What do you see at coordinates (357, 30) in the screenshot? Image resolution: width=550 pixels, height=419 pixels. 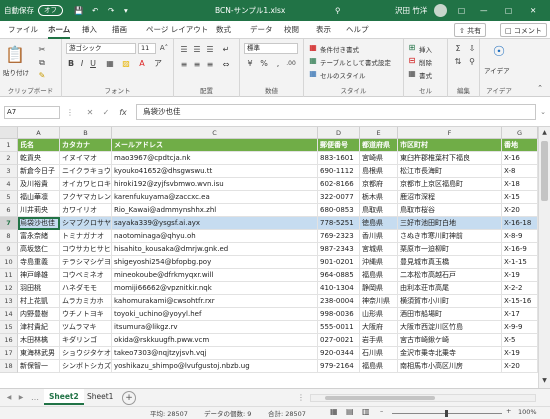 I see `tab-help: ヘルプ` at bounding box center [357, 30].